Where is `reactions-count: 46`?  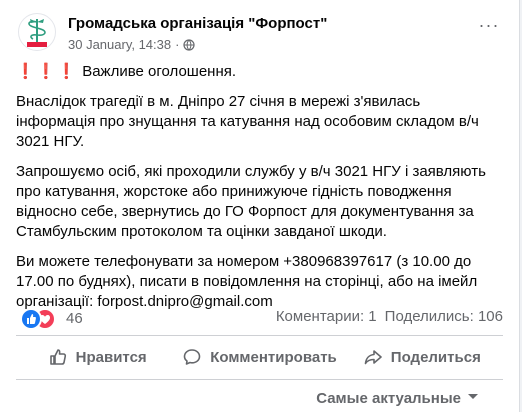
reactions-count: 46 is located at coordinates (74, 318).